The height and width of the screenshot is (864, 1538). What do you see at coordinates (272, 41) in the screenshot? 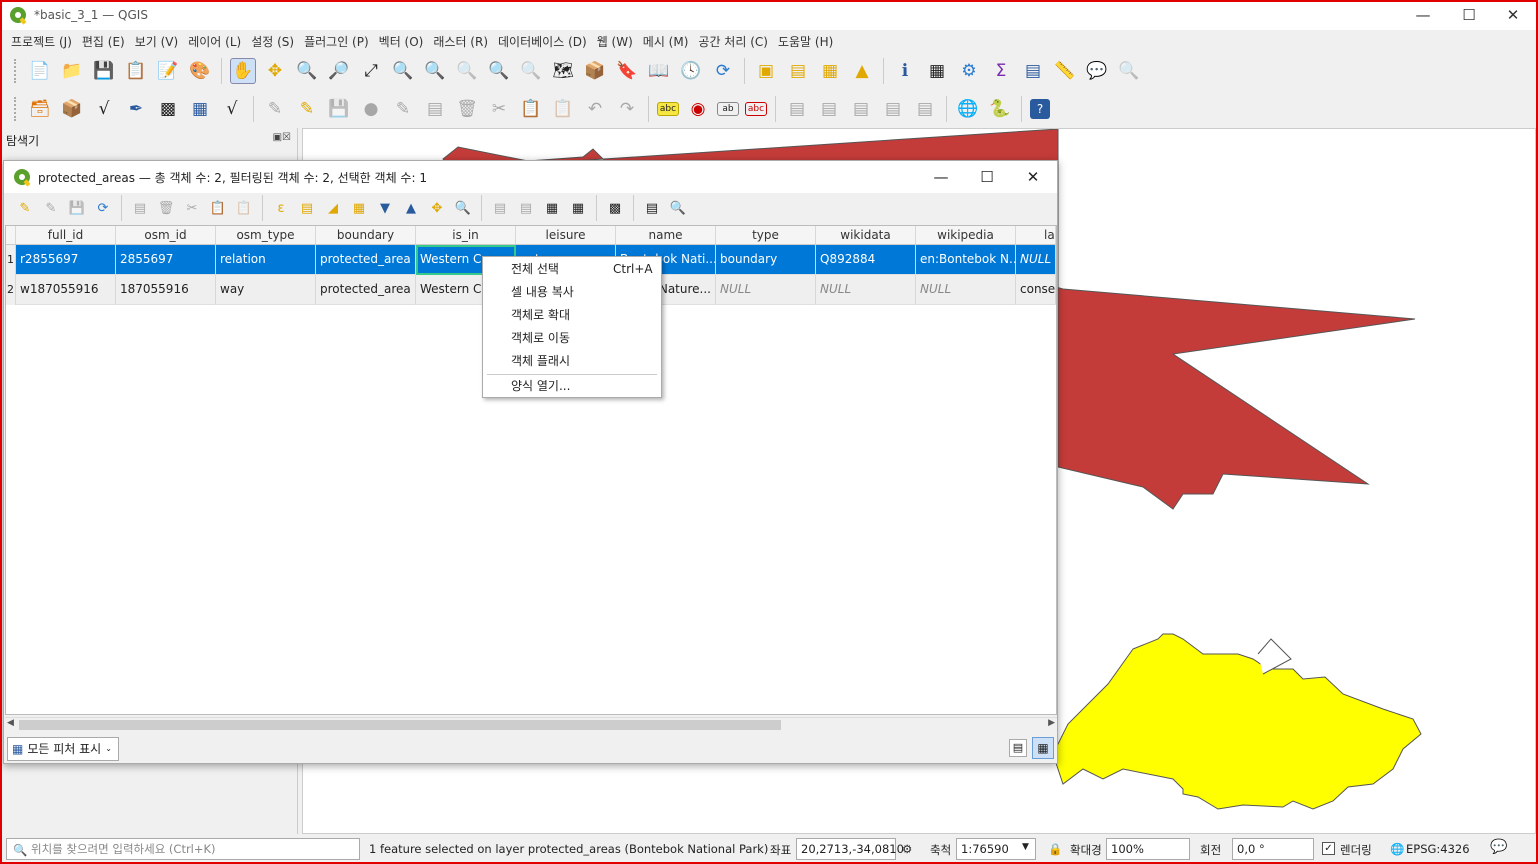
I see `menu-settings: 설정 (S)` at bounding box center [272, 41].